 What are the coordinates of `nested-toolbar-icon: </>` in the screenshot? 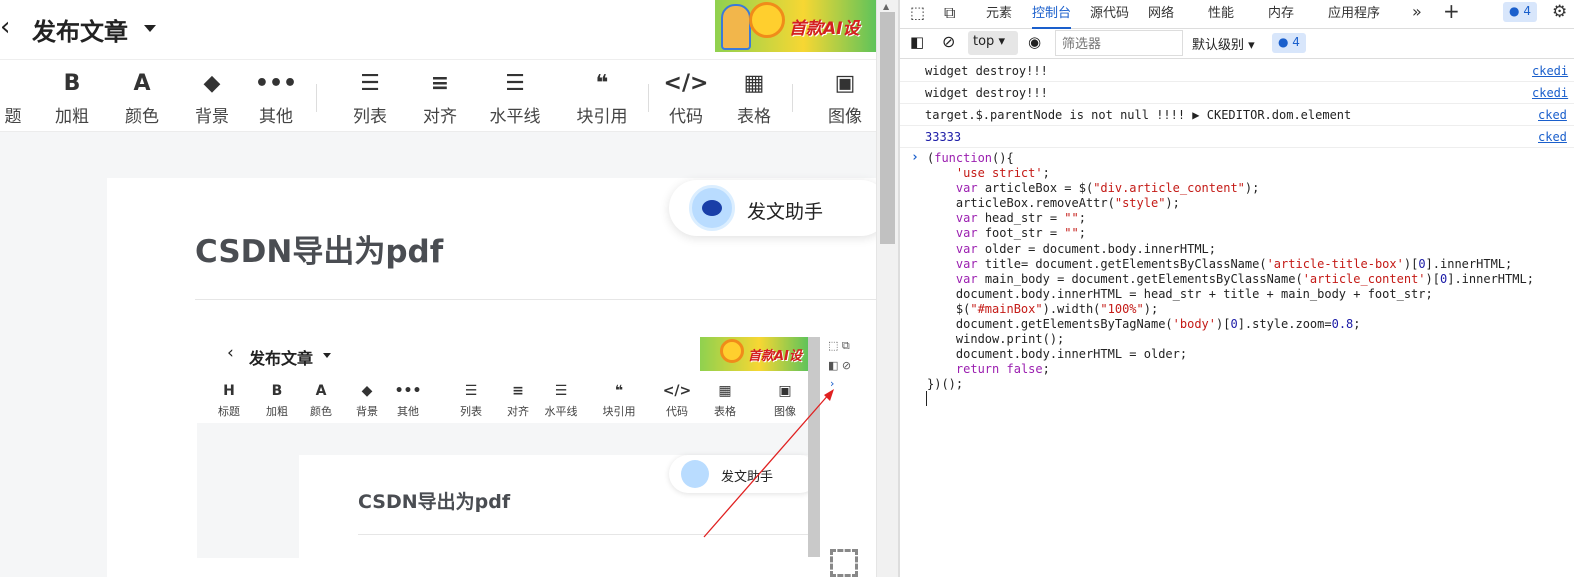 It's located at (677, 391).